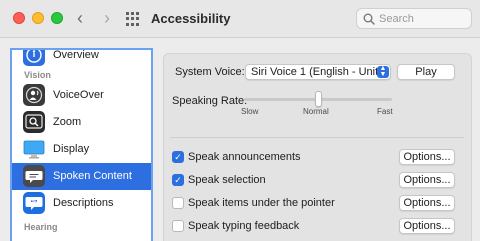  I want to click on back-button: ‹, so click(80, 18).